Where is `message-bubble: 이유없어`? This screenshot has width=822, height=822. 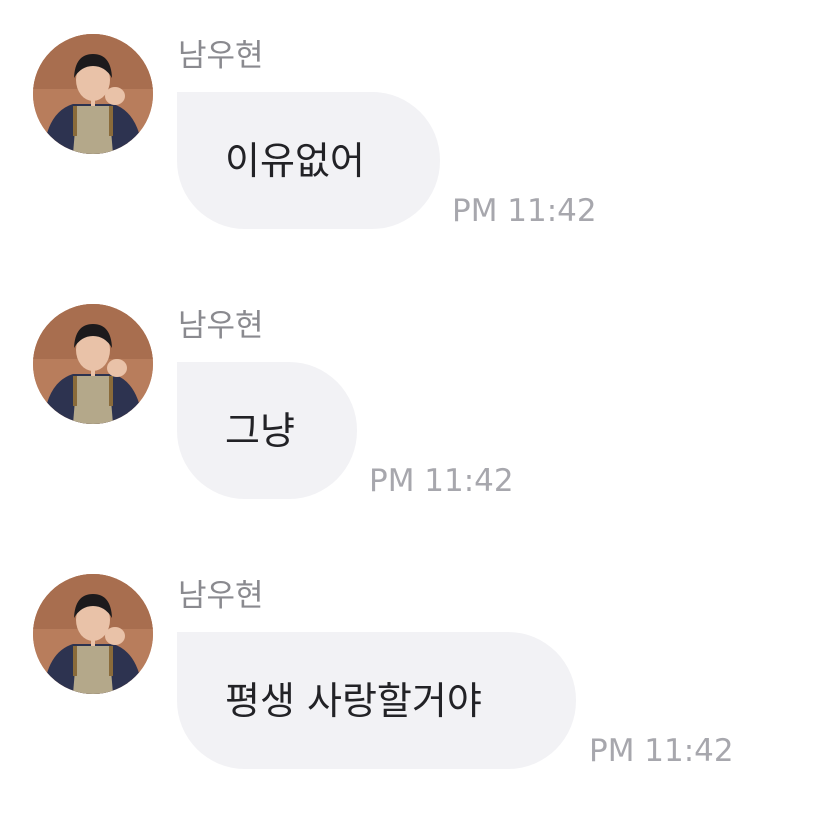
message-bubble: 이유없어 is located at coordinates (308, 160).